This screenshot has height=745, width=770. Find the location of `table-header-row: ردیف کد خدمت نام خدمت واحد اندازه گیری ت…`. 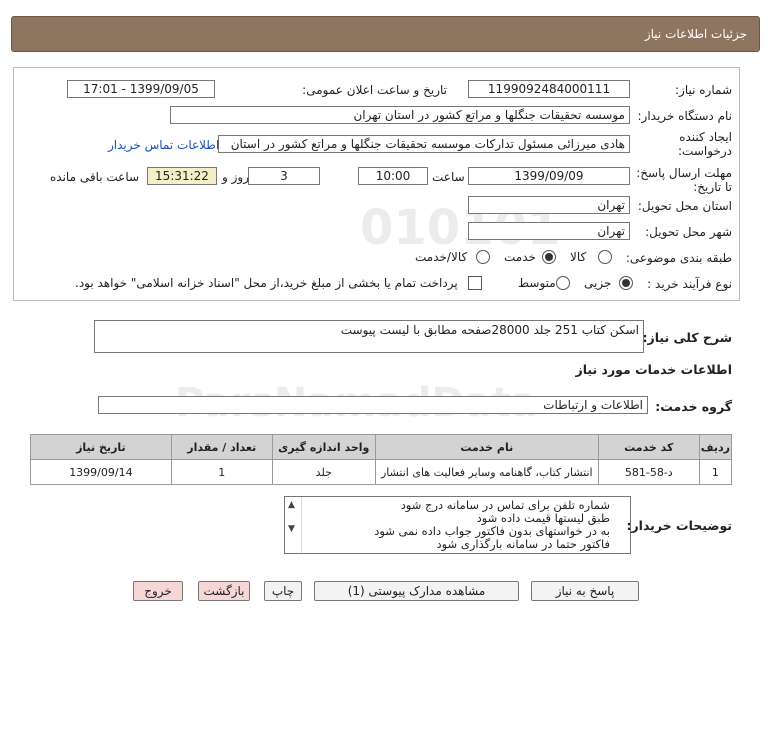

table-header-row: ردیف کد خدمت نام خدمت واحد اندازه گیری ت… is located at coordinates (381, 447).